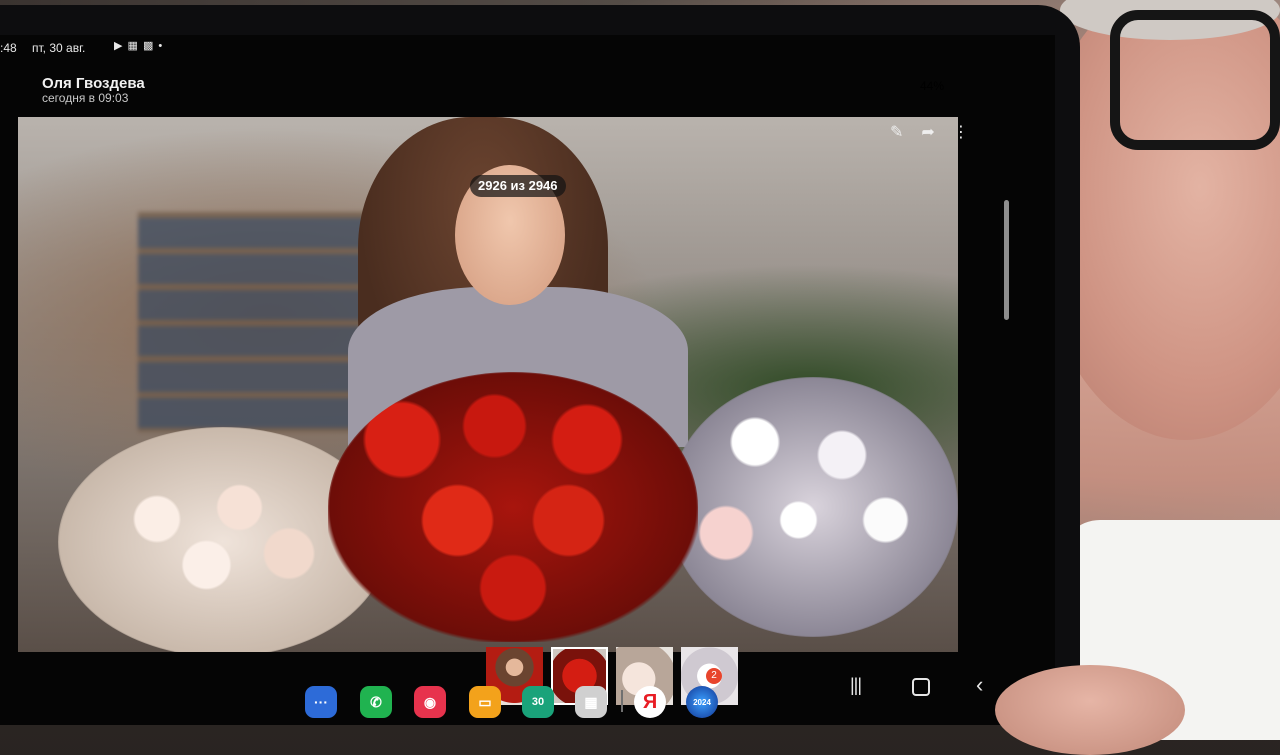 The image size is (1280, 755). Describe the element at coordinates (702, 702) in the screenshot. I see `game-app-icon: 2024` at that location.